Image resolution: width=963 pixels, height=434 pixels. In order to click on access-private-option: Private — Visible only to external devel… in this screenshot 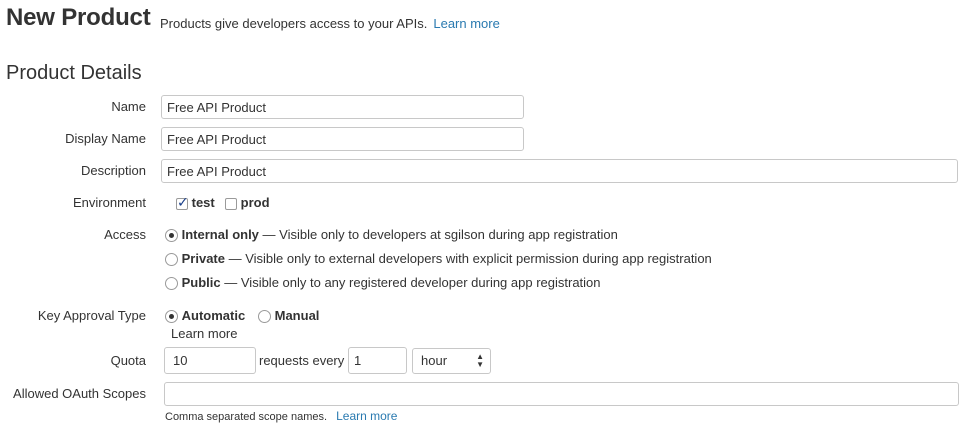, I will do `click(438, 259)`.